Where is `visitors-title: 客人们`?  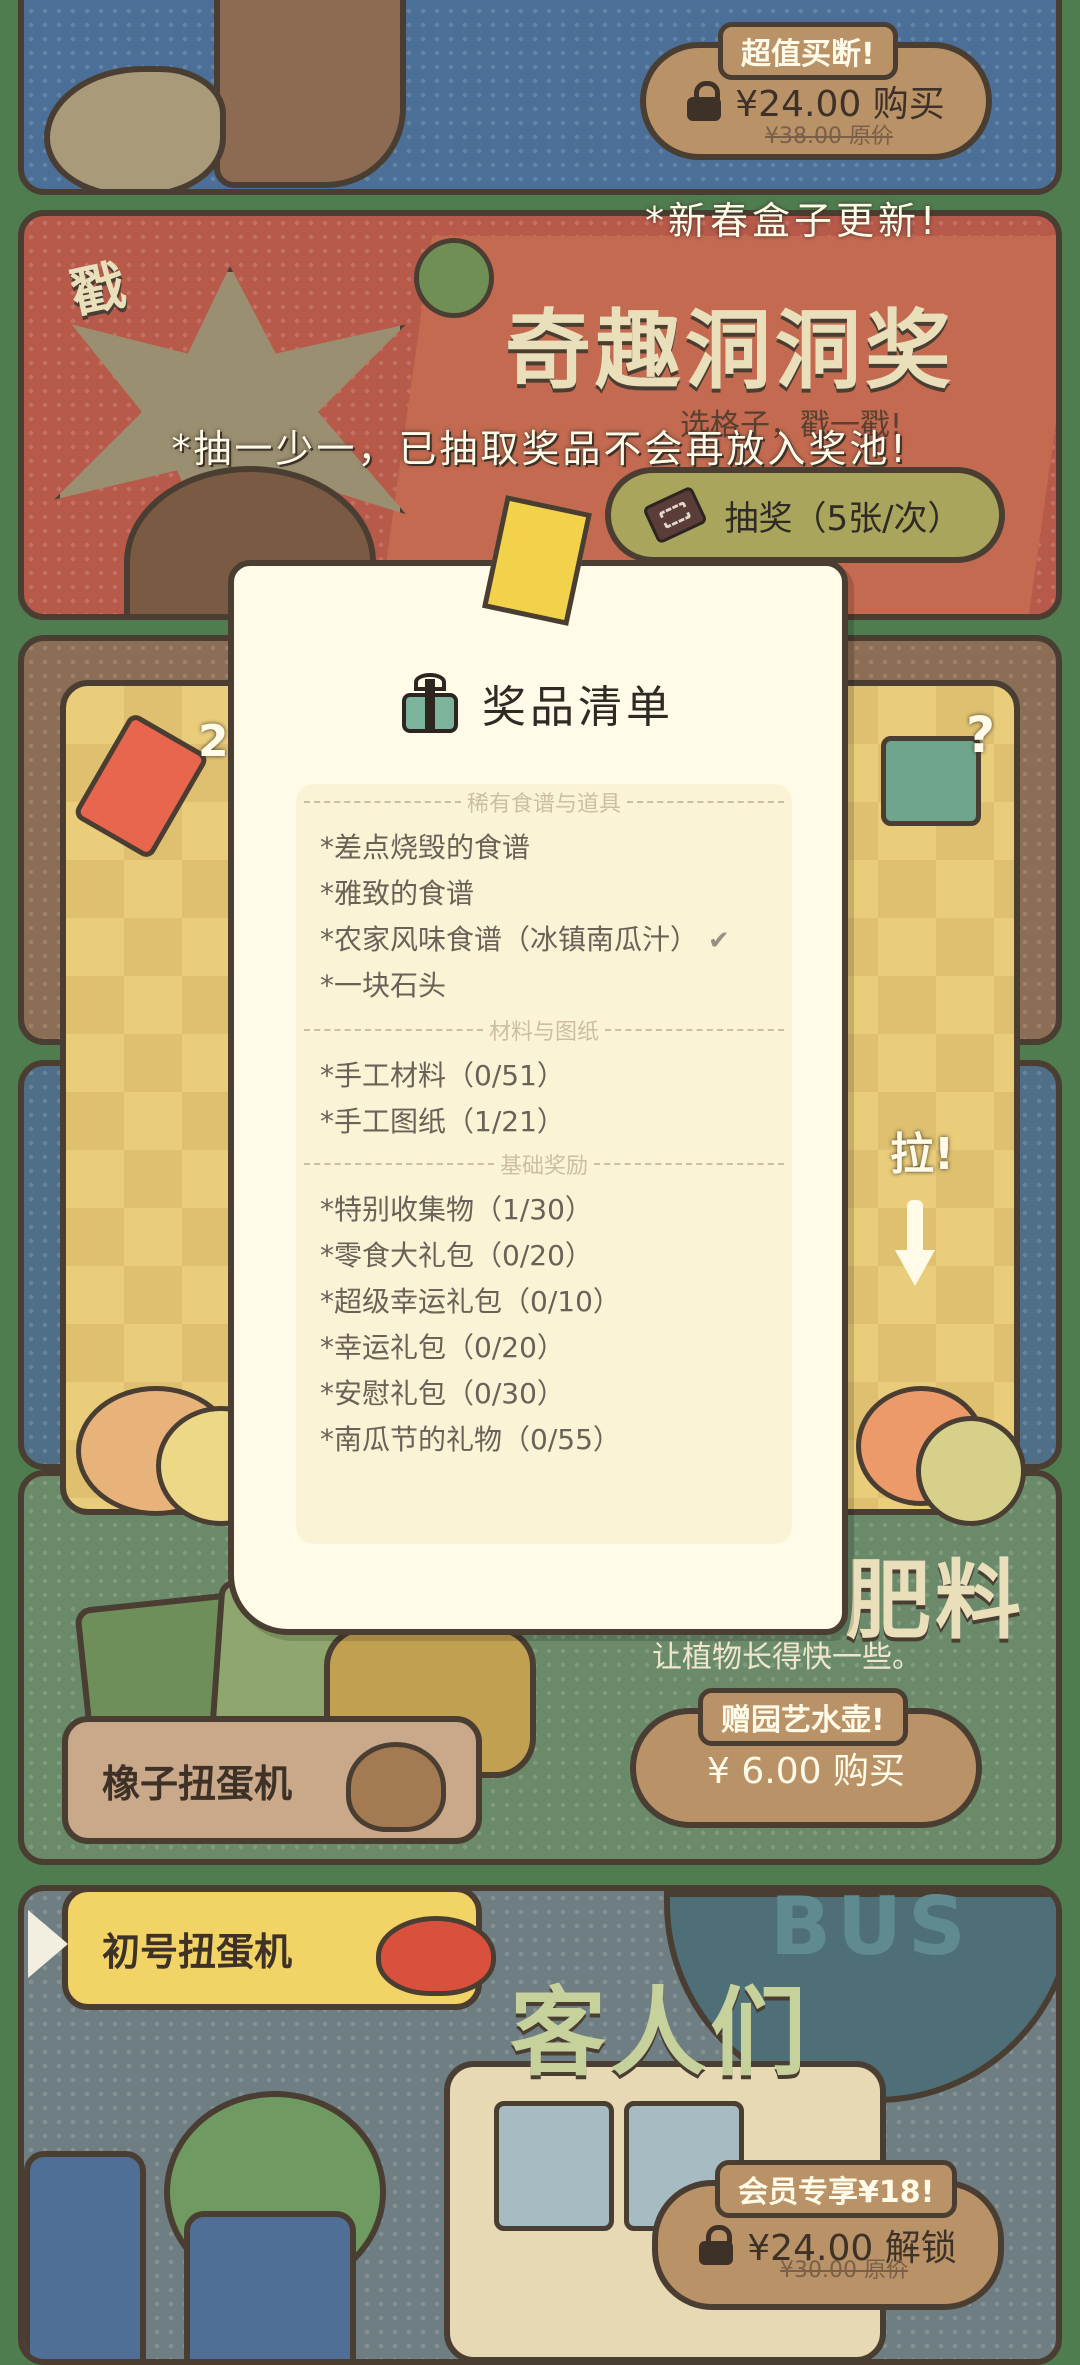 visitors-title: 客人们 is located at coordinates (660, 2033).